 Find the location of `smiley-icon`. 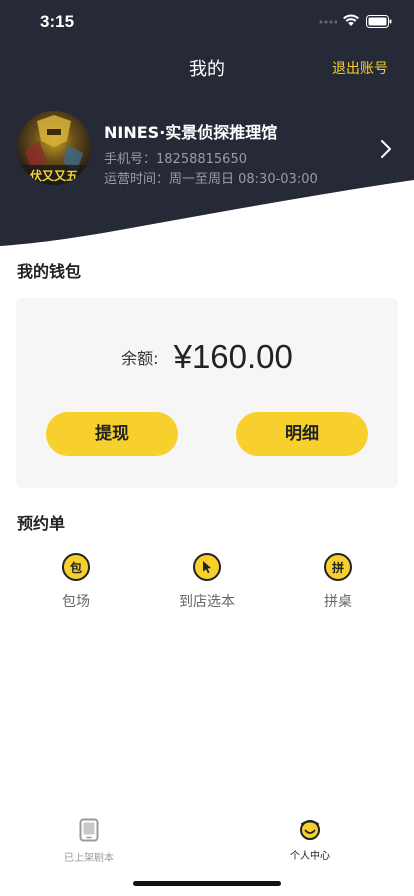

smiley-icon is located at coordinates (310, 830).